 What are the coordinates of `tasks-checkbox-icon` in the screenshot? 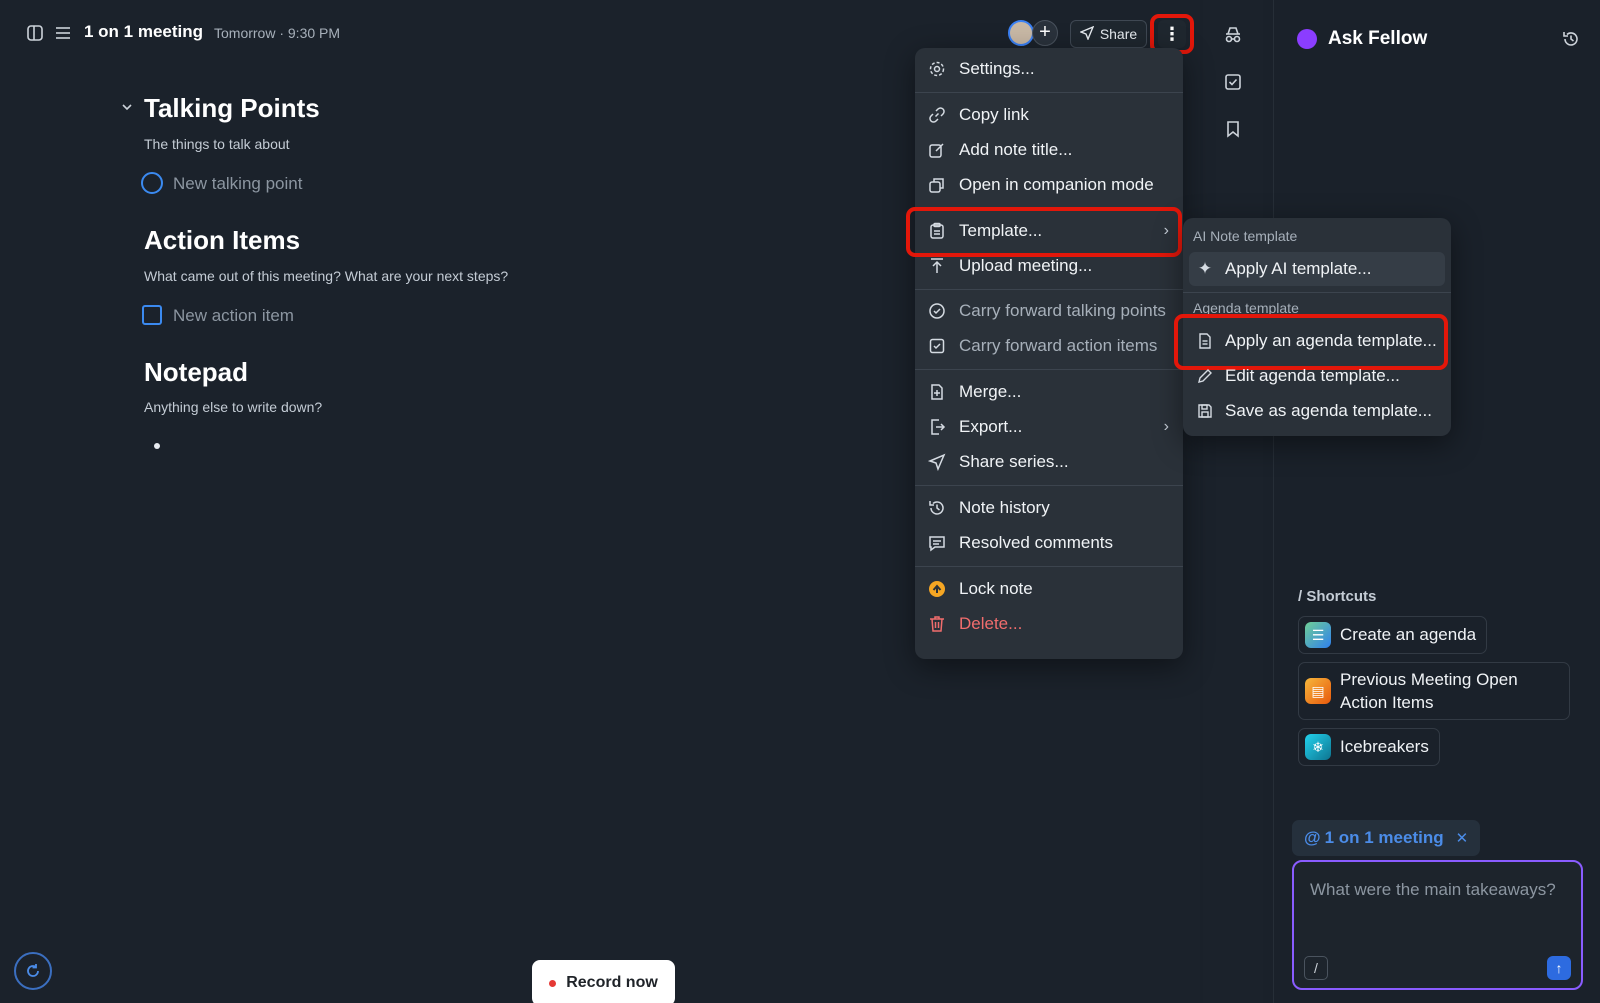 It's located at (1233, 82).